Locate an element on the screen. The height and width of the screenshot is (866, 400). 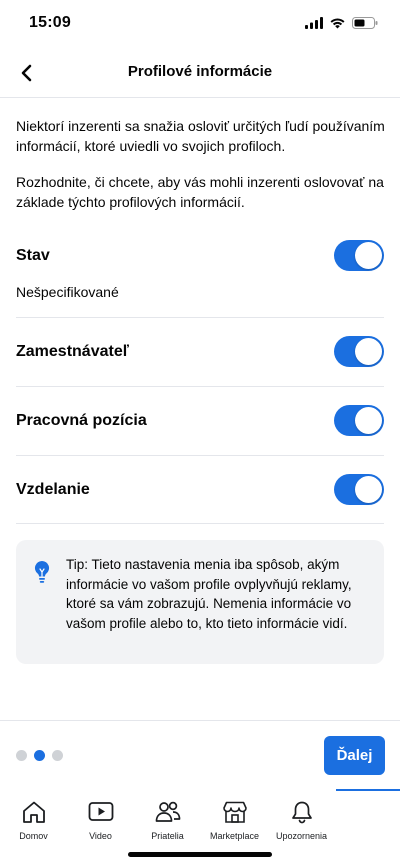
setting-row-zamestnavatel: Zamestnávateľ is located at coordinates (200, 352).